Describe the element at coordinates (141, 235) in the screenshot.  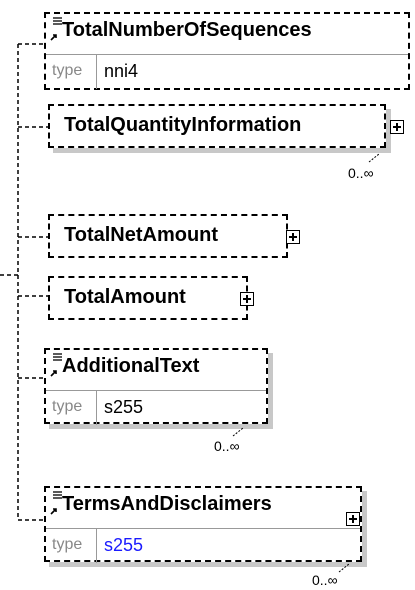
I see `element-name: TotalNetAmount` at that location.